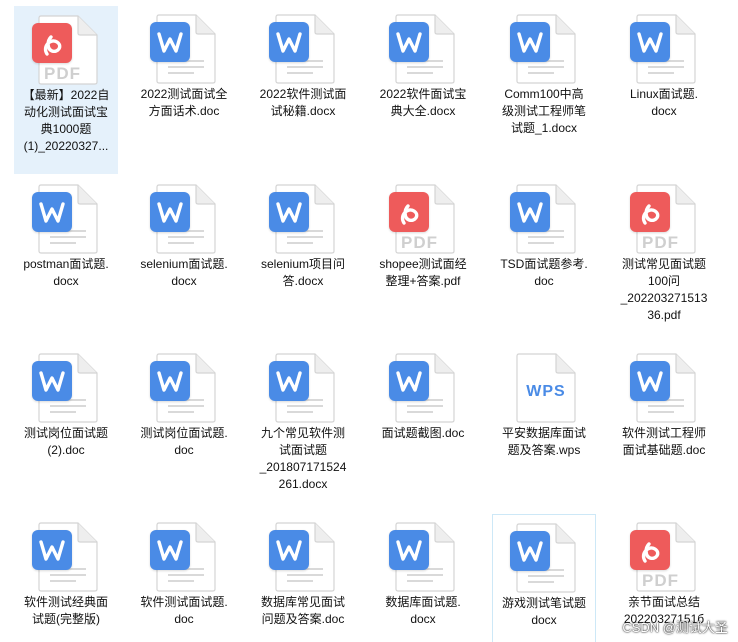 This screenshot has height=642, width=738. I want to click on file-name: selenium面试题. docx, so click(184, 272).